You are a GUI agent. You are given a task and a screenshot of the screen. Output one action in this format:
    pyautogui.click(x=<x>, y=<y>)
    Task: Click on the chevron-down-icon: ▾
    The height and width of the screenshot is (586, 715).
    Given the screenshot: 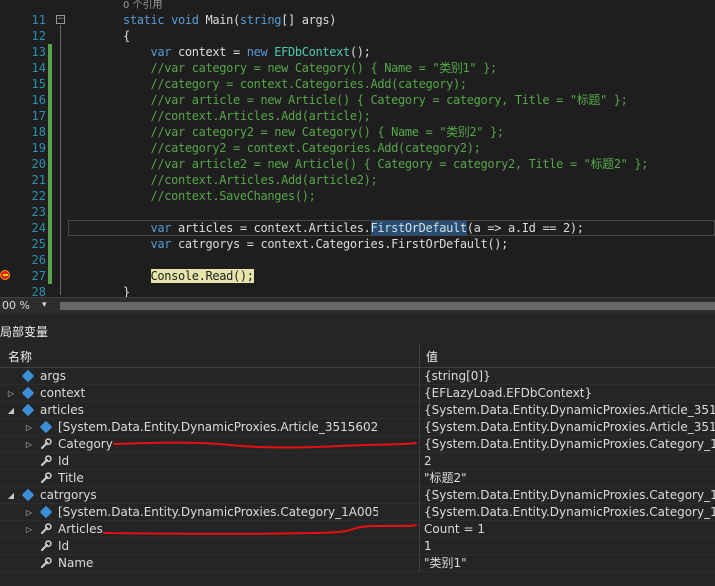 What is the action you would take?
    pyautogui.click(x=44, y=305)
    